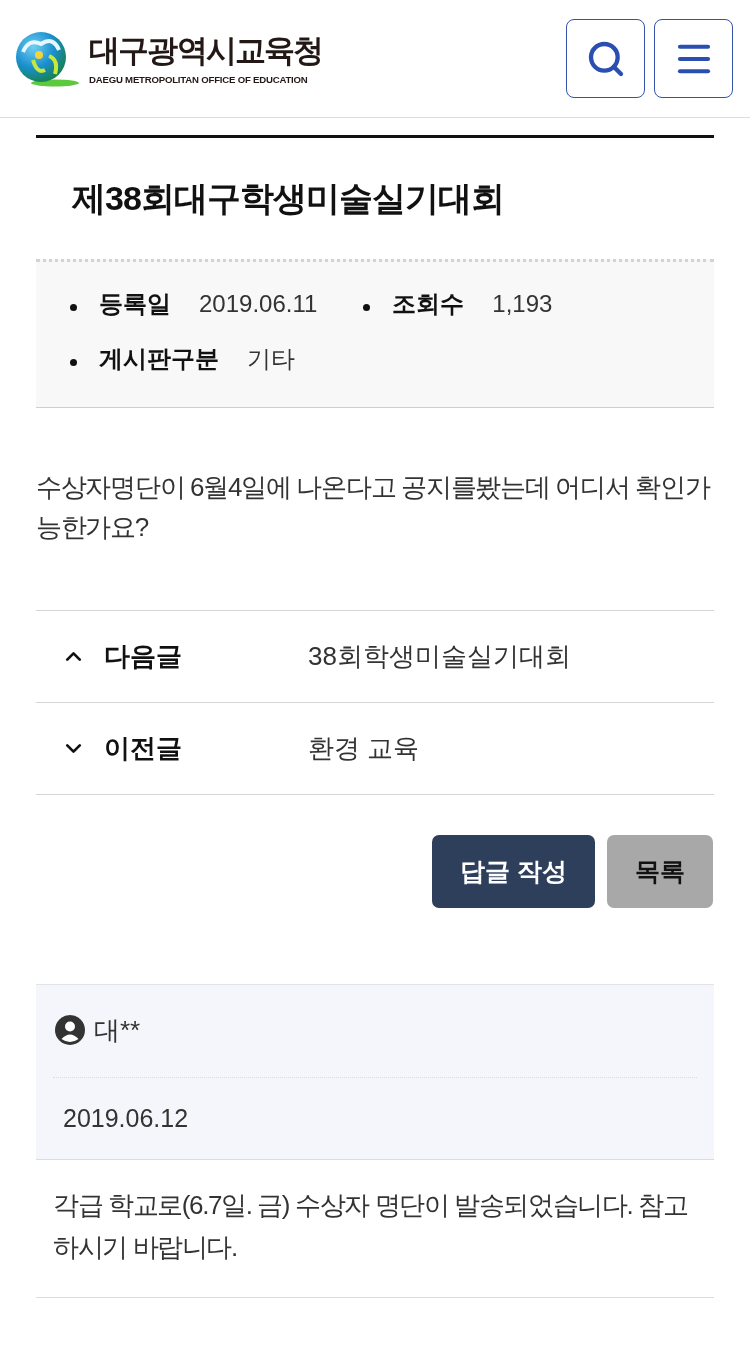  Describe the element at coordinates (143, 656) in the screenshot. I see `nav-label: 다음글` at that location.